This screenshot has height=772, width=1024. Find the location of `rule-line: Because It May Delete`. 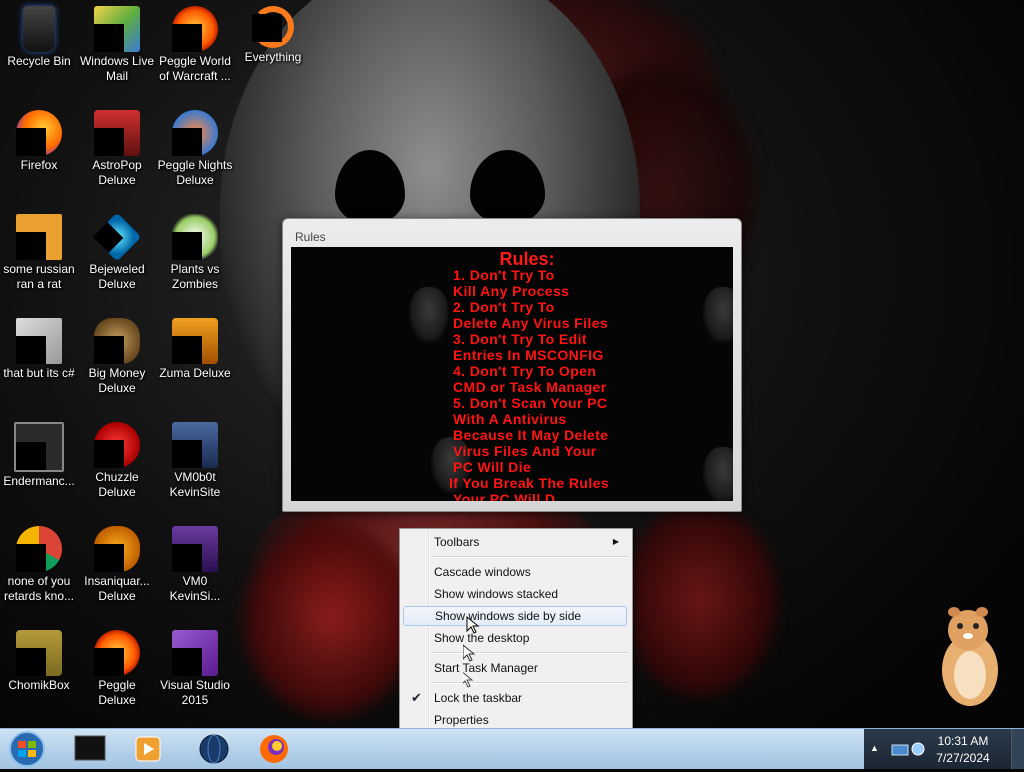

rule-line: Because It May Delete is located at coordinates (531, 435).